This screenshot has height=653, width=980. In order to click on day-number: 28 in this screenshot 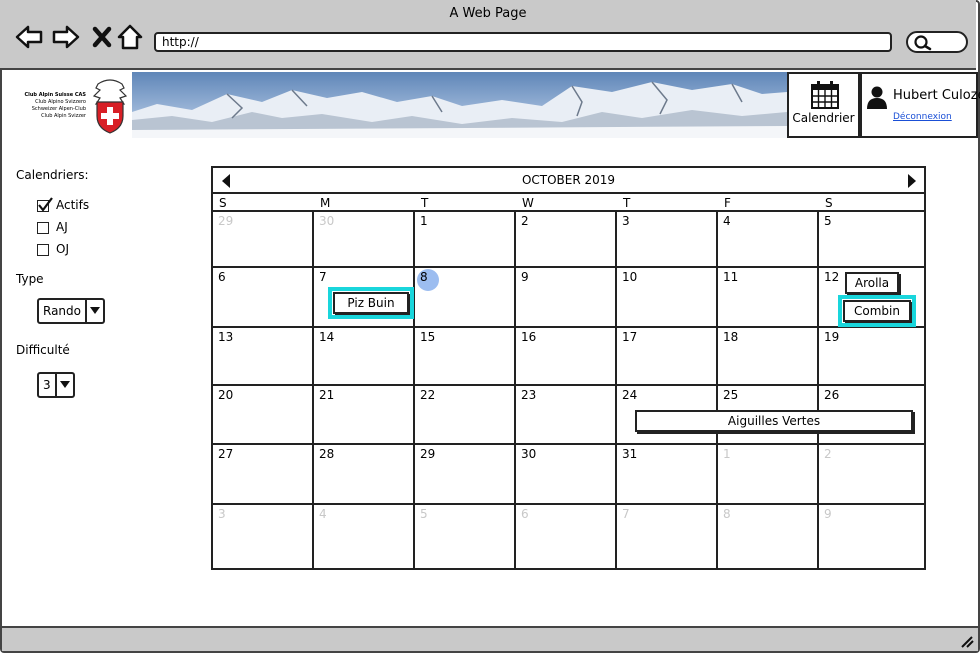, I will do `click(327, 454)`.